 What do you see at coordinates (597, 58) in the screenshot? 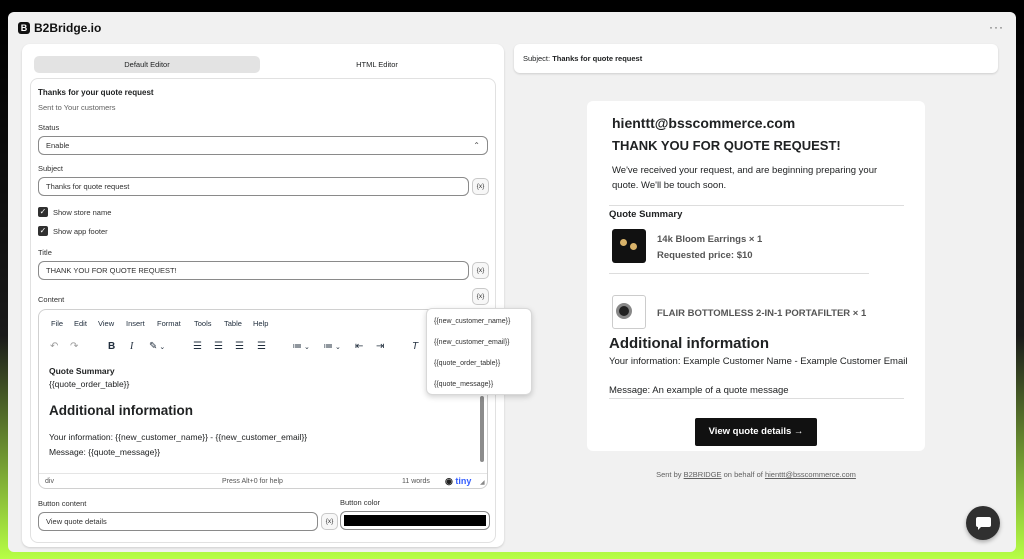
I see `preview-subject-value: Thanks for quote request` at bounding box center [597, 58].